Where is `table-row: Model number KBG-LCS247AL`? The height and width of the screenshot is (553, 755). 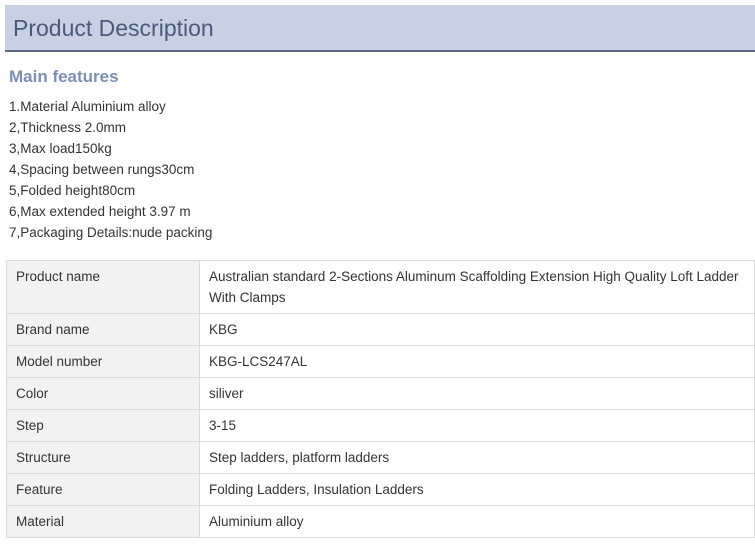 table-row: Model number KBG-LCS247AL is located at coordinates (380, 361).